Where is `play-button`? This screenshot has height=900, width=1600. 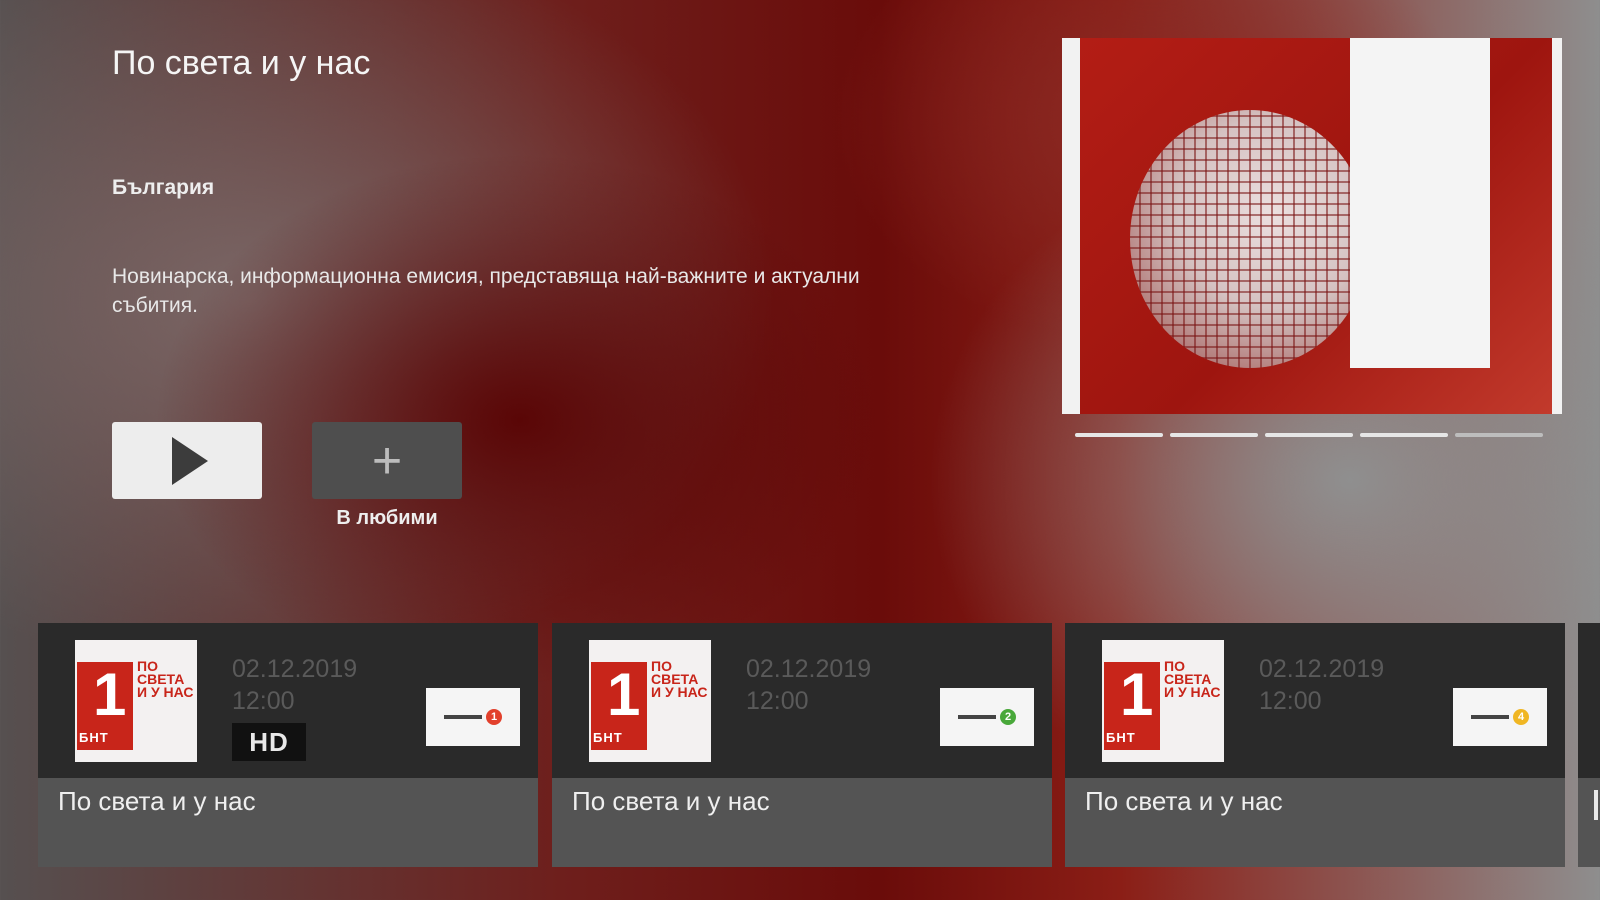
play-button is located at coordinates (187, 460).